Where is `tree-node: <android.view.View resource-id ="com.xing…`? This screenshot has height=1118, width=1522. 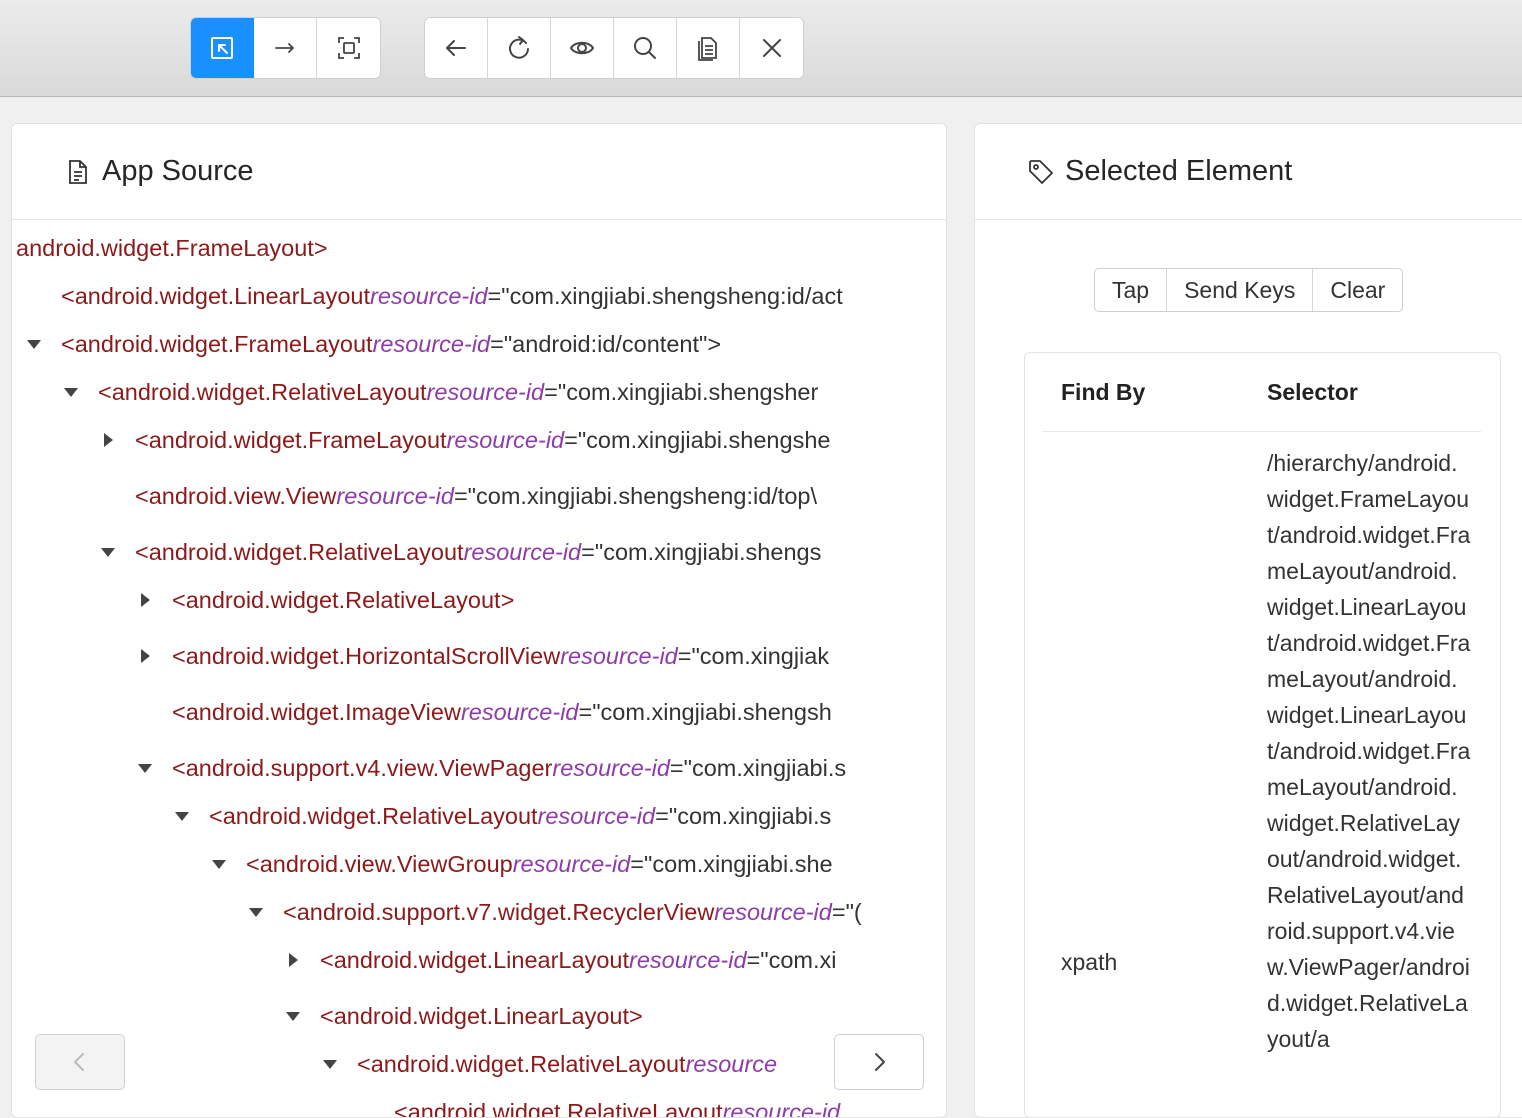
tree-node: <android.view.View resource-id ="com.xing… is located at coordinates (465, 496).